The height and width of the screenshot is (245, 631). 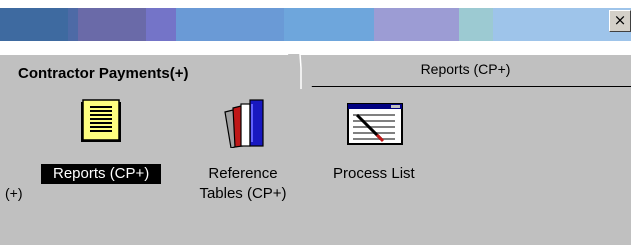 I want to click on top-strip, so click(x=315, y=4).